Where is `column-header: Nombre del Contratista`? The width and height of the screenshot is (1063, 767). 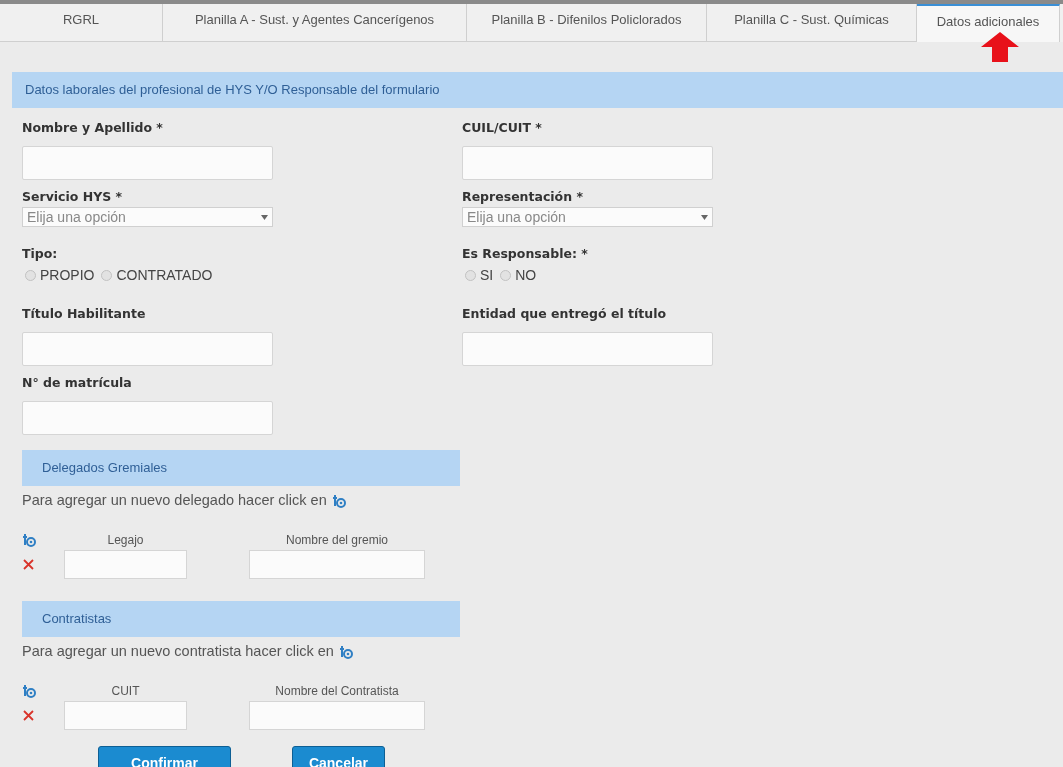 column-header: Nombre del Contratista is located at coordinates (337, 691).